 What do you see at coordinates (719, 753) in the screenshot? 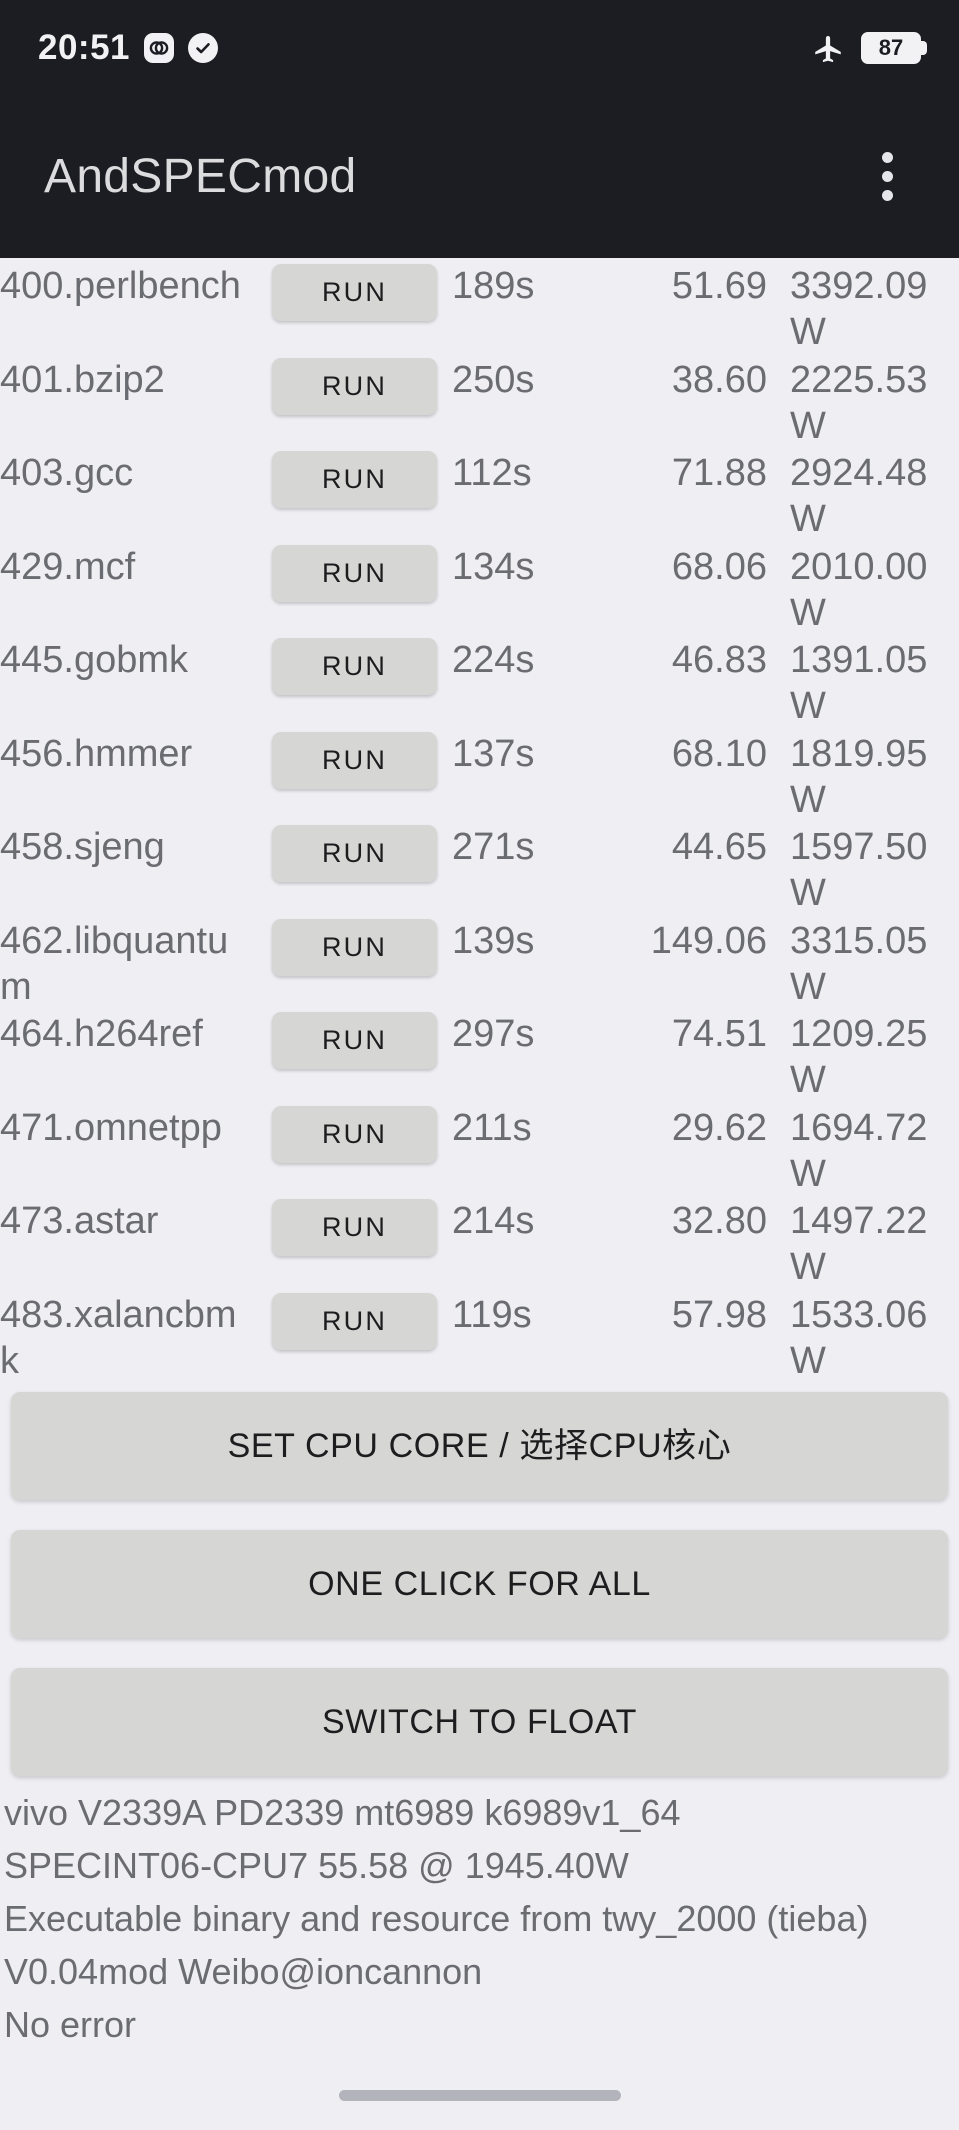
I see `benchmark-score: 68.10` at bounding box center [719, 753].